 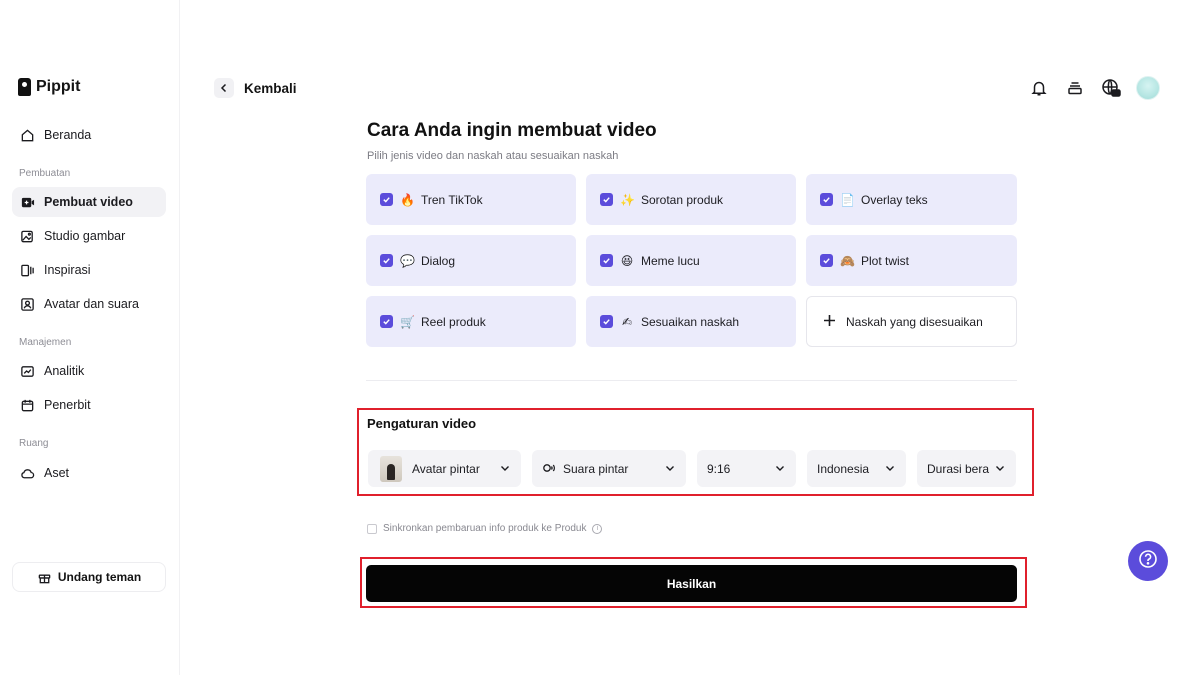 I want to click on section-label-creation: Pembuatan, so click(x=45, y=173).